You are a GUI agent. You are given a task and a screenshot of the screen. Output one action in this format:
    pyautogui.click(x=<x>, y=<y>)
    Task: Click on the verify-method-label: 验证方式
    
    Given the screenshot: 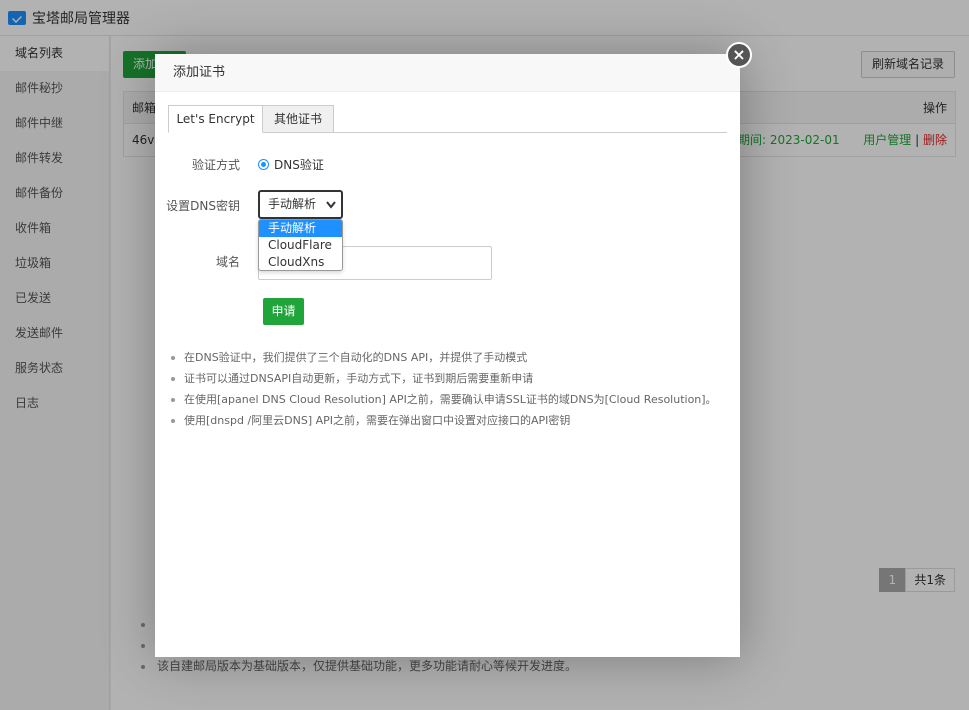 What is the action you would take?
    pyautogui.click(x=215, y=165)
    